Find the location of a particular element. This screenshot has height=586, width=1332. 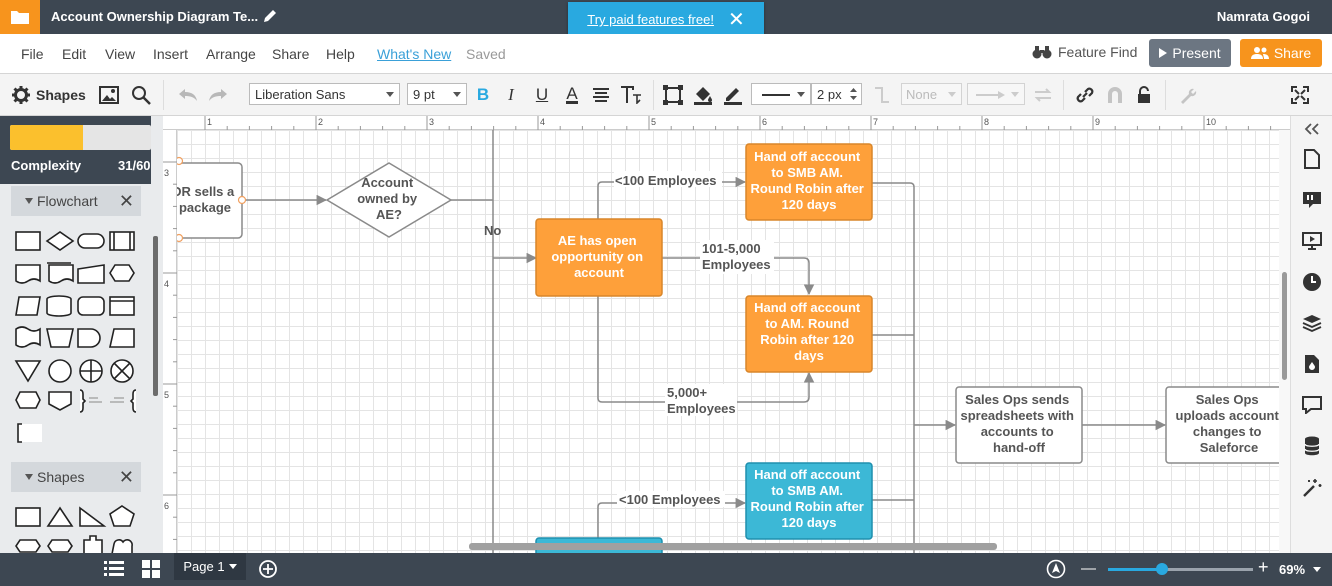

italic-icon: I is located at coordinates (511, 95).